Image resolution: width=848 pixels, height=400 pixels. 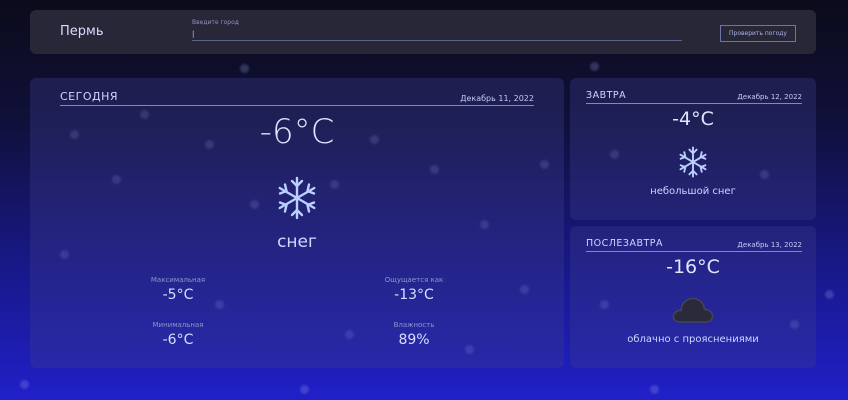 I want to click on day-after-description: облачно с прояснениями, so click(x=693, y=339).